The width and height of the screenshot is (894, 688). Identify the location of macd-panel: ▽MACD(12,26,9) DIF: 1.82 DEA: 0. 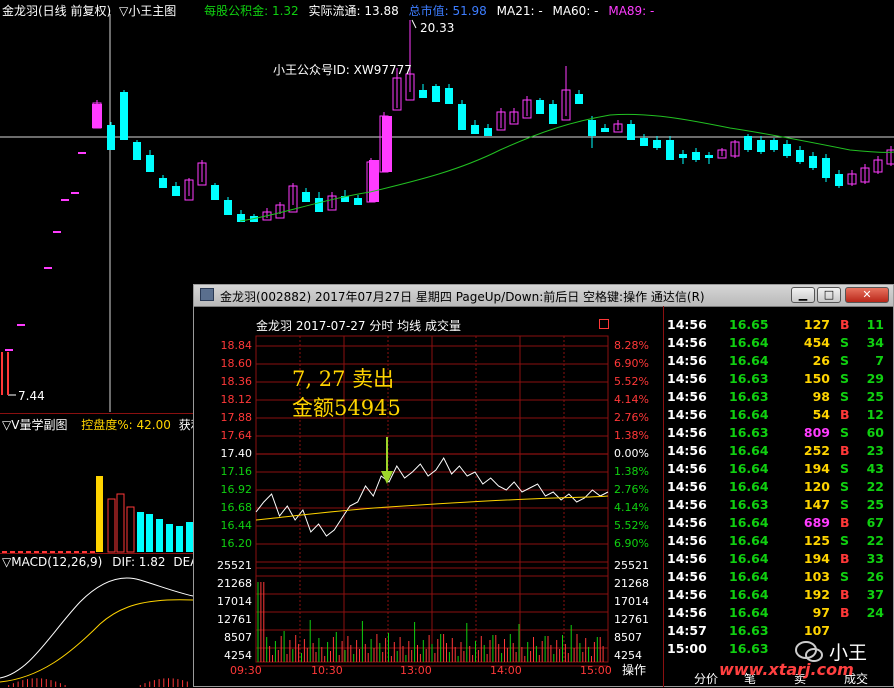
(107, 620).